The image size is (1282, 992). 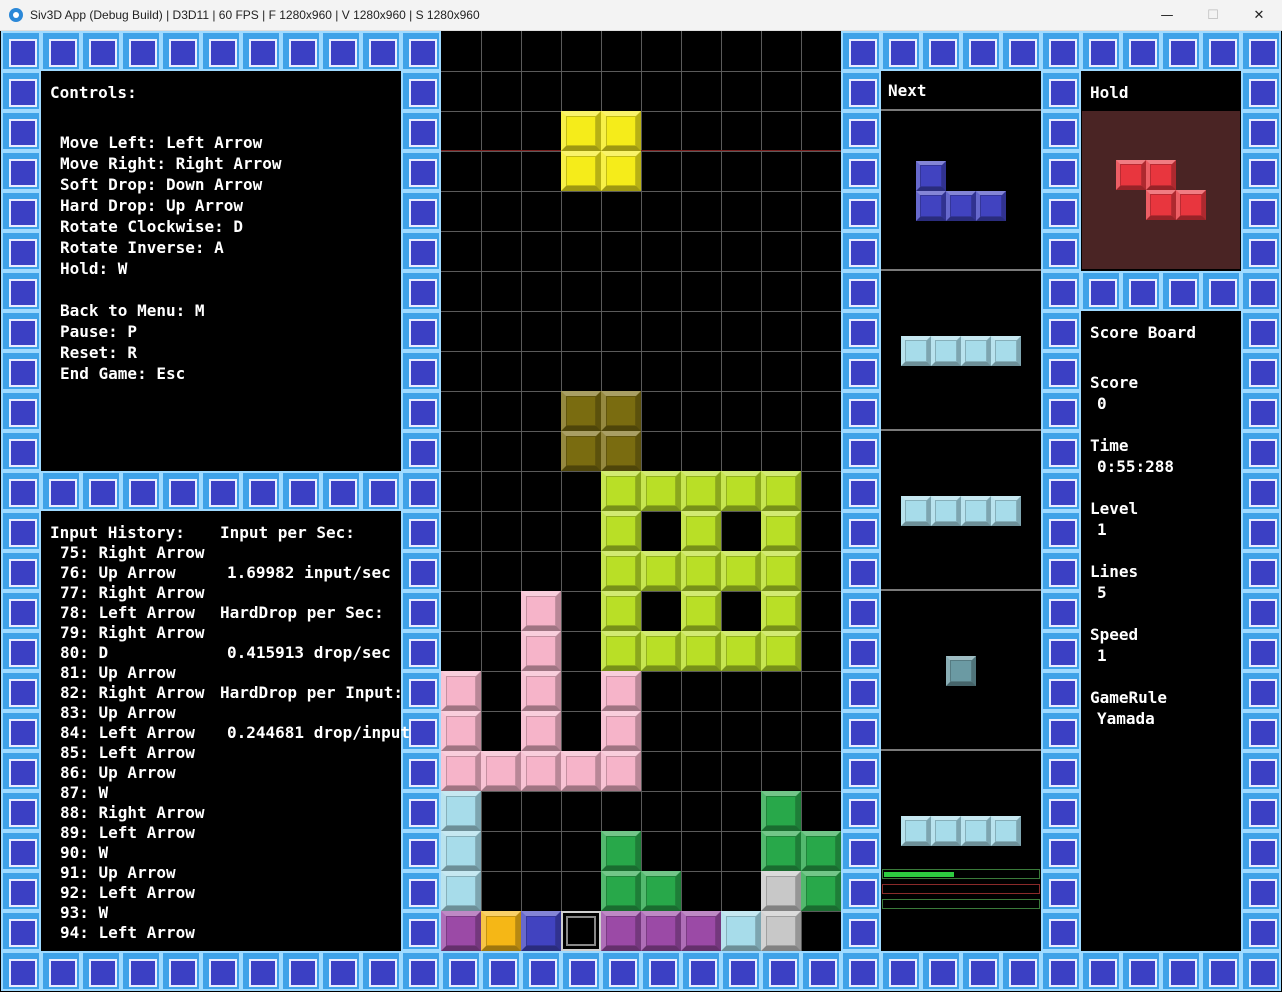 I want to click on close-button: ✕, so click(x=1259, y=15).